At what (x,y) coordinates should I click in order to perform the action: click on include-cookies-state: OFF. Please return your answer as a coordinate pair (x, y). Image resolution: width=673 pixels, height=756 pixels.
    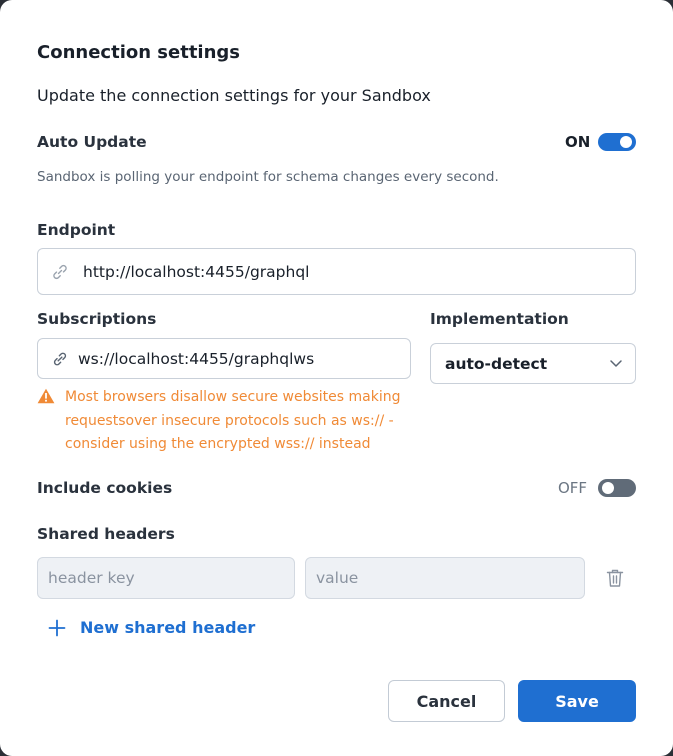
    Looking at the image, I should click on (573, 488).